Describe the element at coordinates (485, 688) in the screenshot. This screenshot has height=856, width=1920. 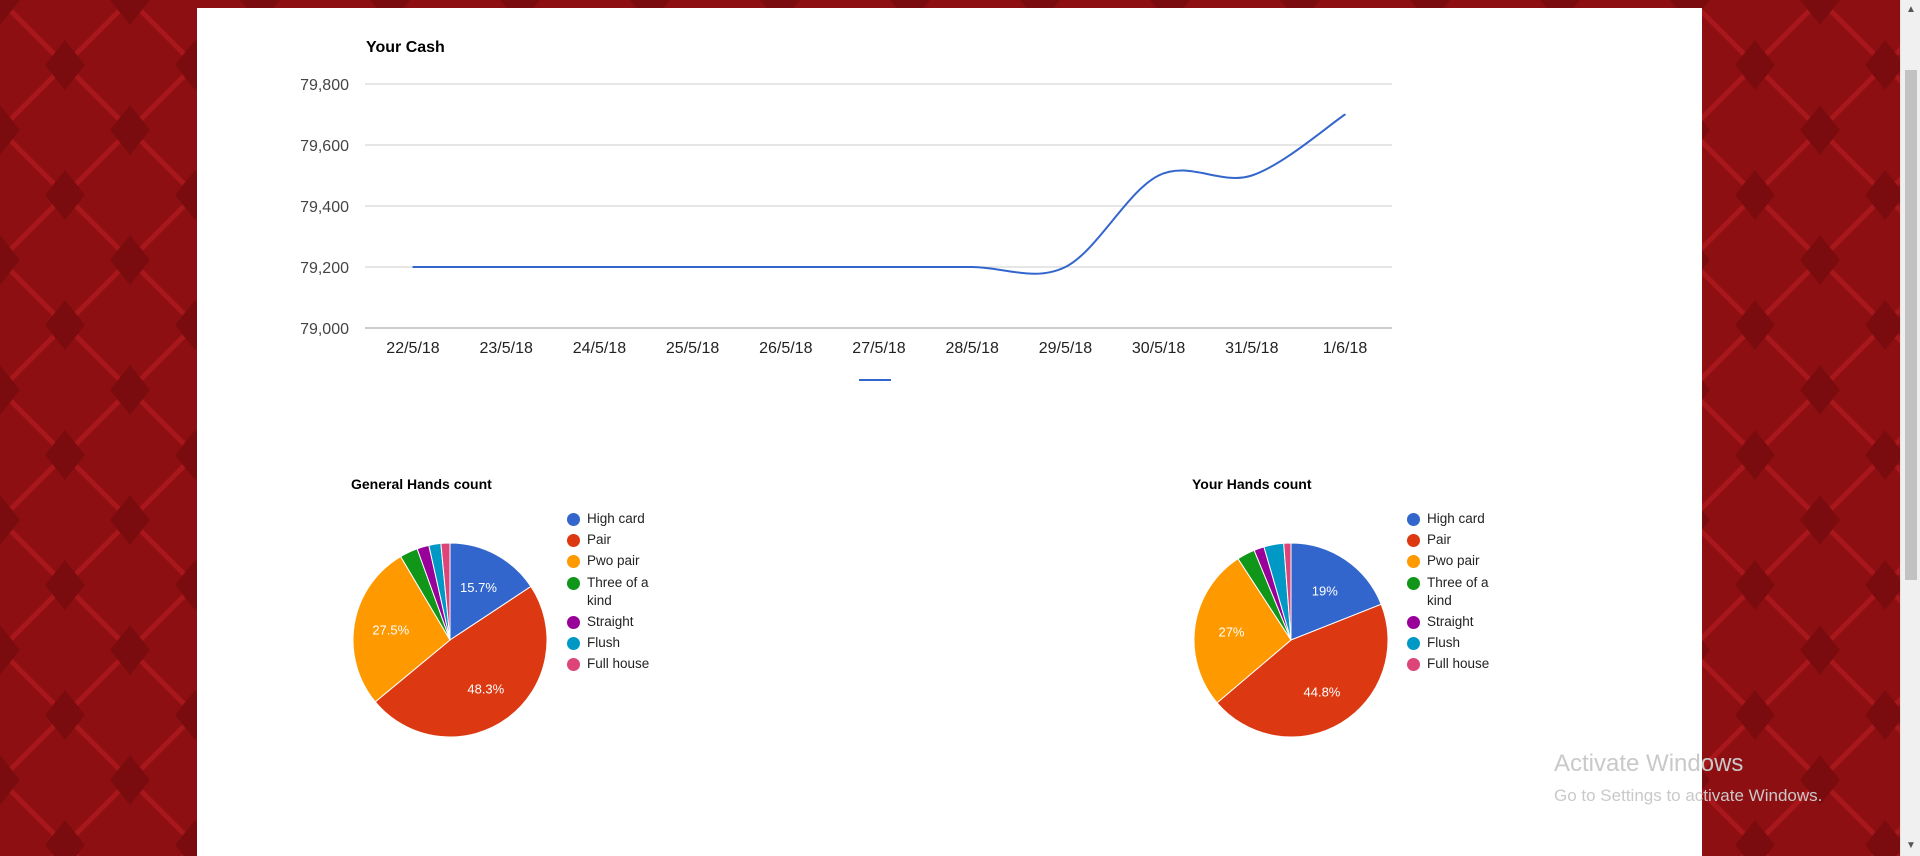
I see `slice-percent-label: 48.3%` at that location.